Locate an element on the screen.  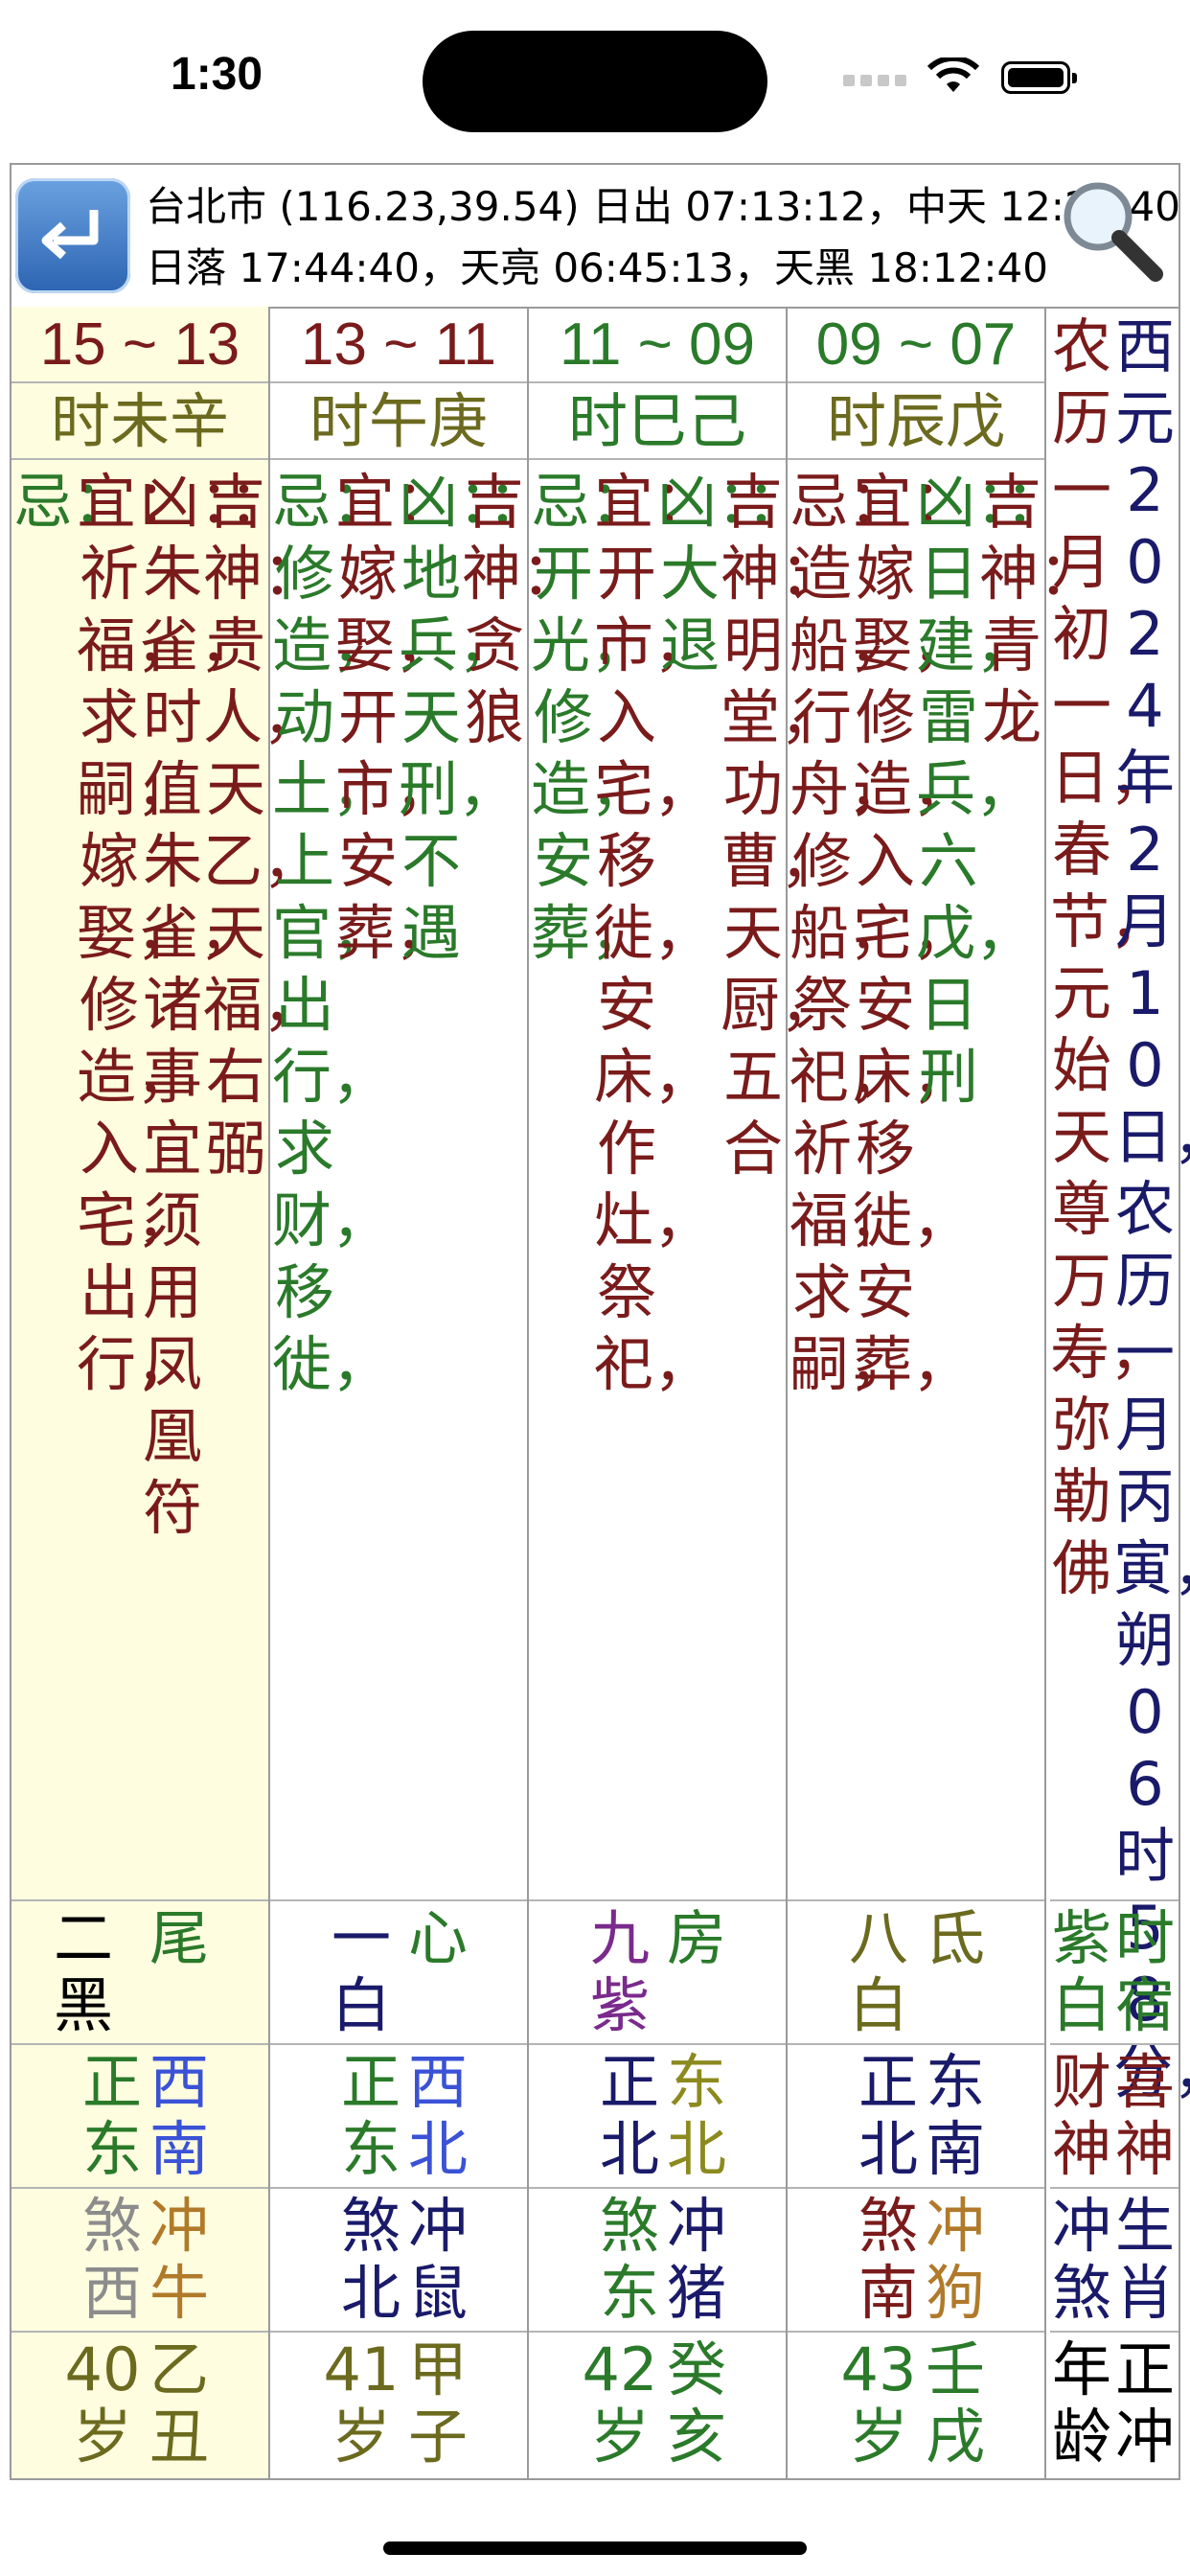
happy-god-direction: 东南 is located at coordinates (955, 2115).